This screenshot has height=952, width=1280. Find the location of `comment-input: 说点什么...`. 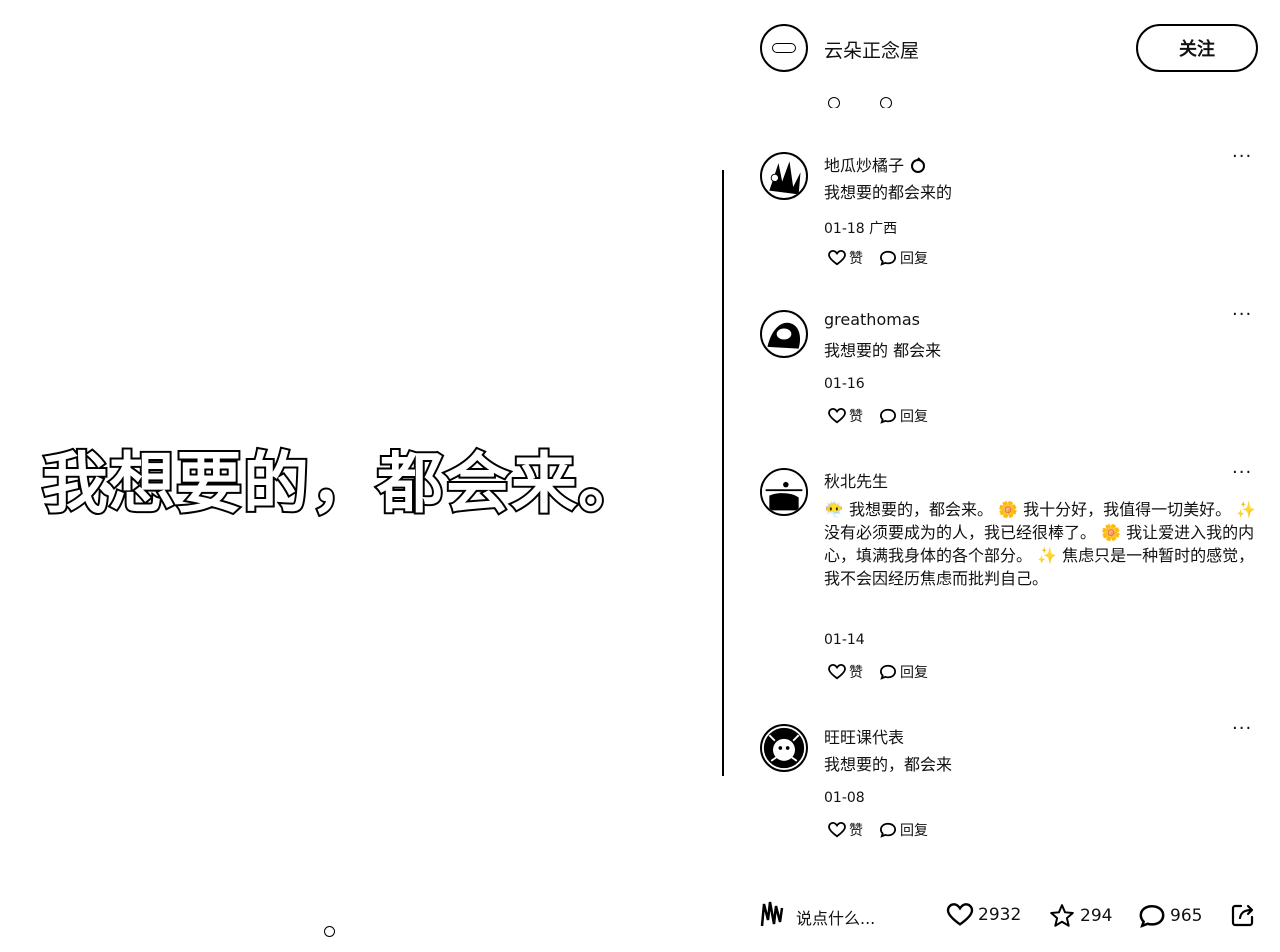

comment-input: 说点什么... is located at coordinates (835, 917).